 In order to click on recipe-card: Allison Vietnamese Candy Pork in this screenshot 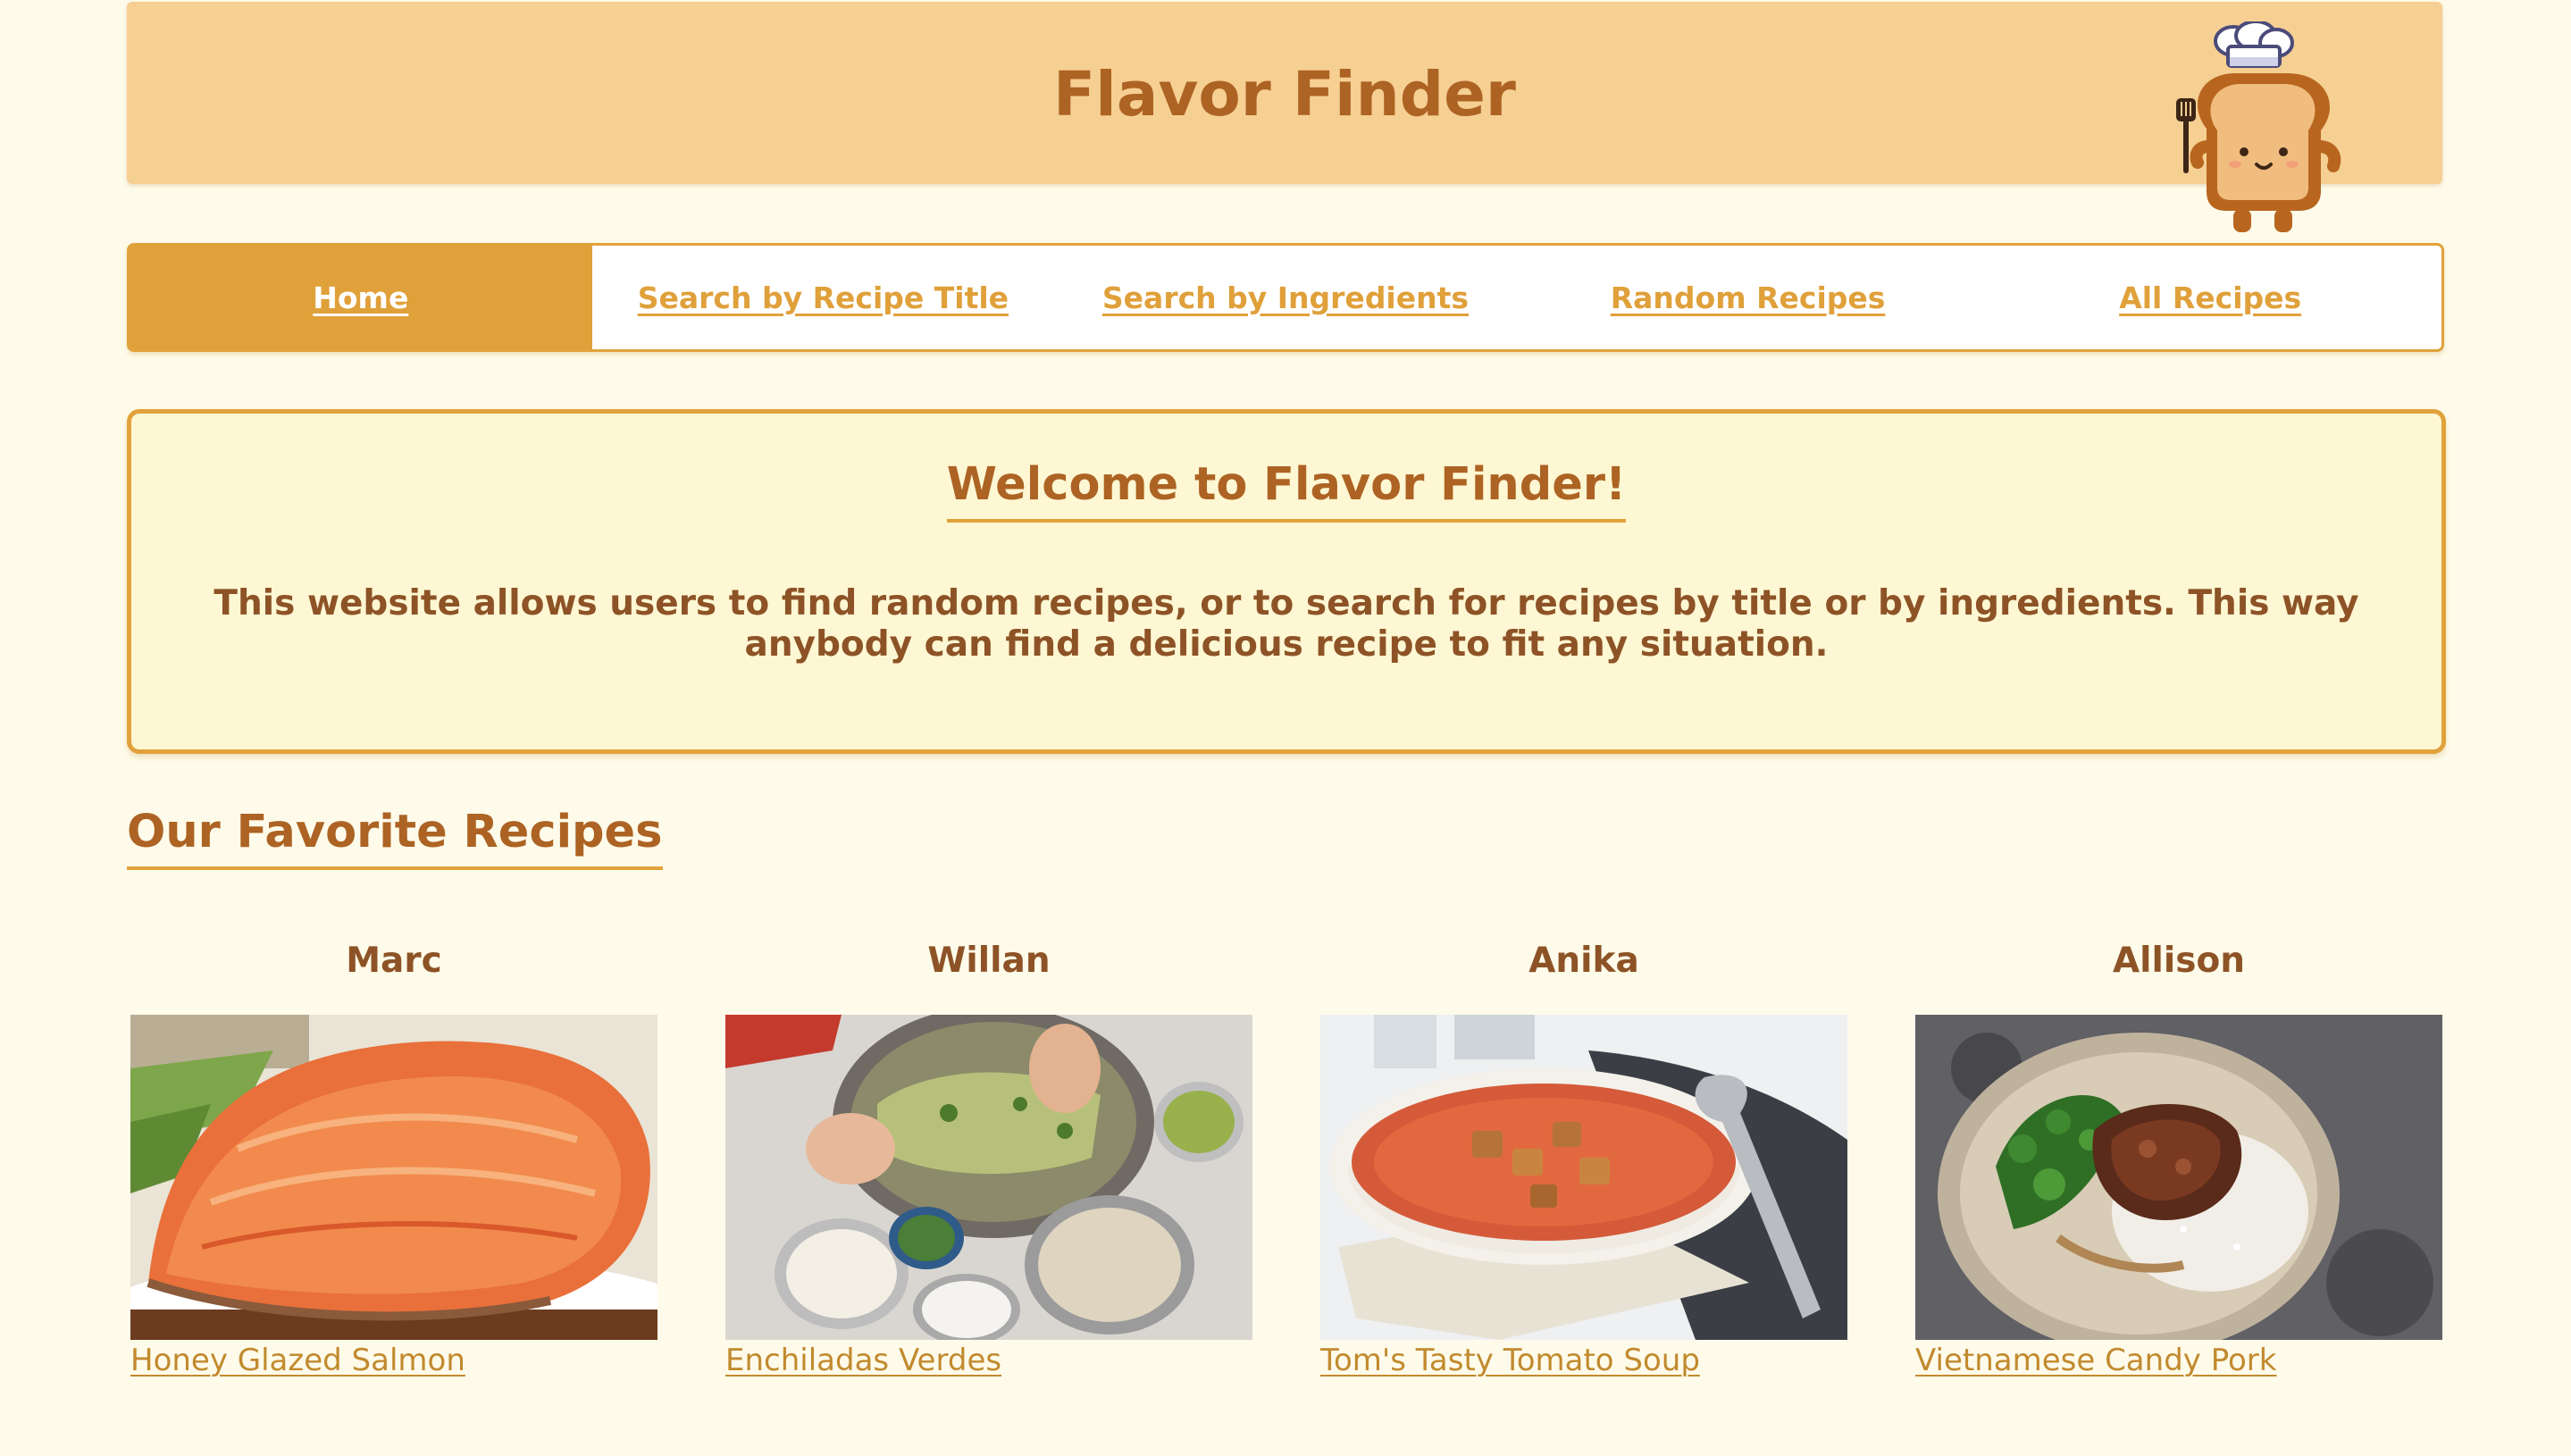, I will do `click(2178, 1157)`.